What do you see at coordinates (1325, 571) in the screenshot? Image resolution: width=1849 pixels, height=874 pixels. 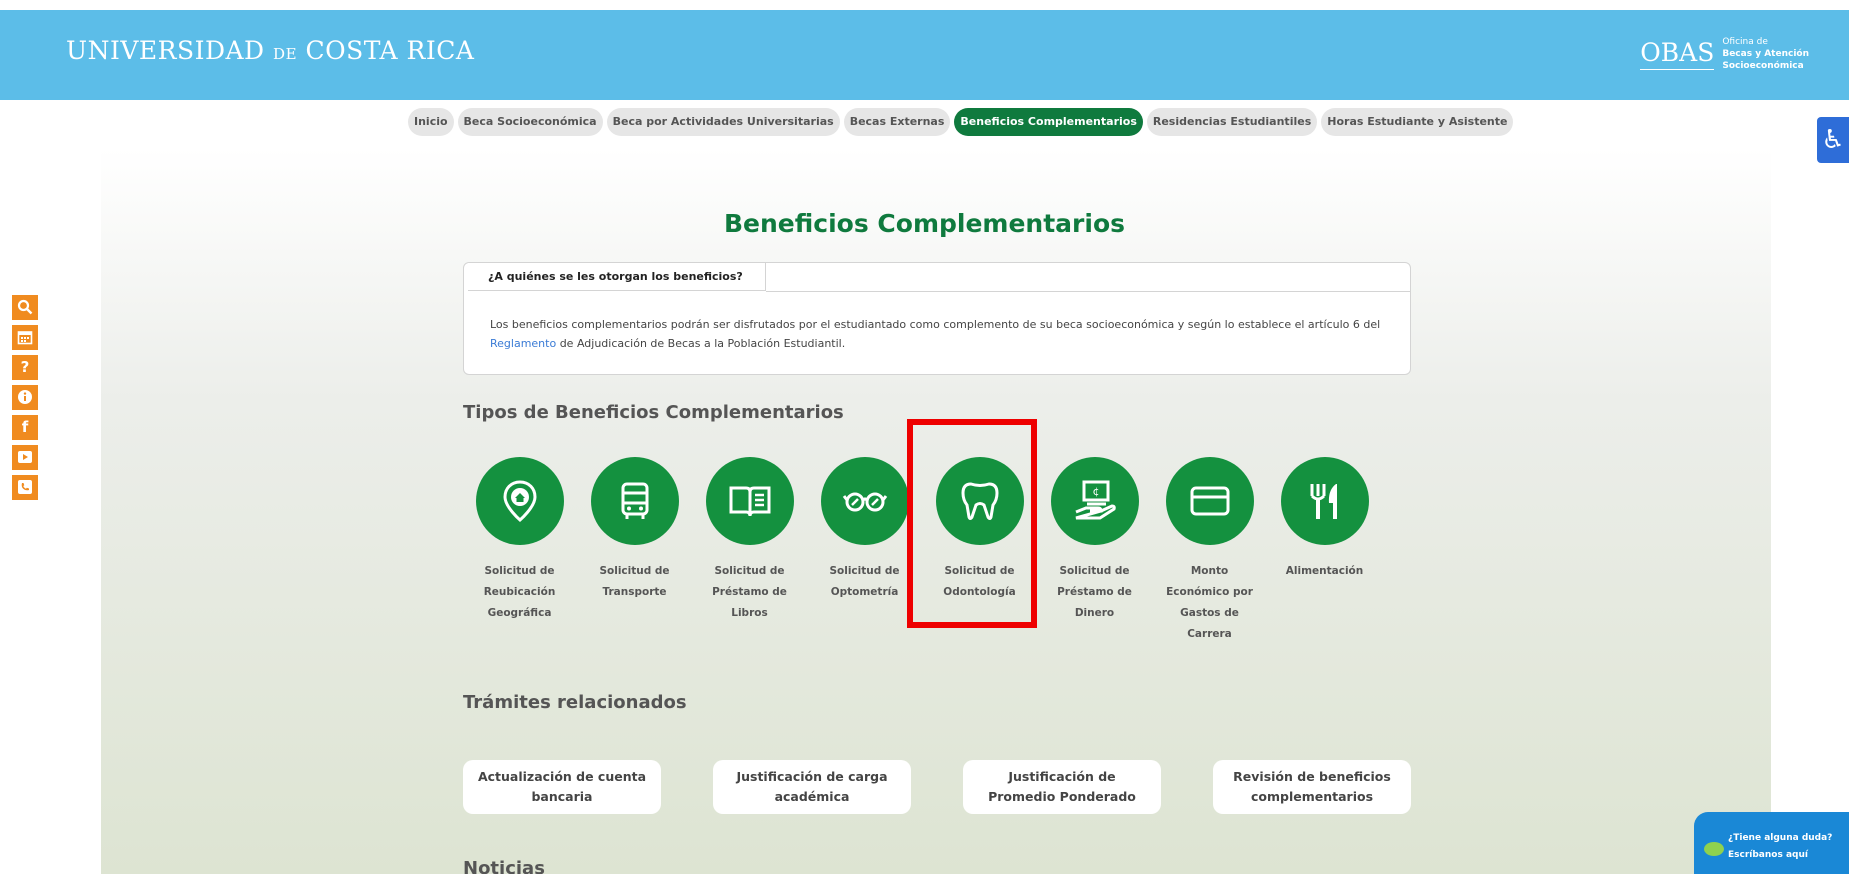 I see `benefit-label: Alimentación` at bounding box center [1325, 571].